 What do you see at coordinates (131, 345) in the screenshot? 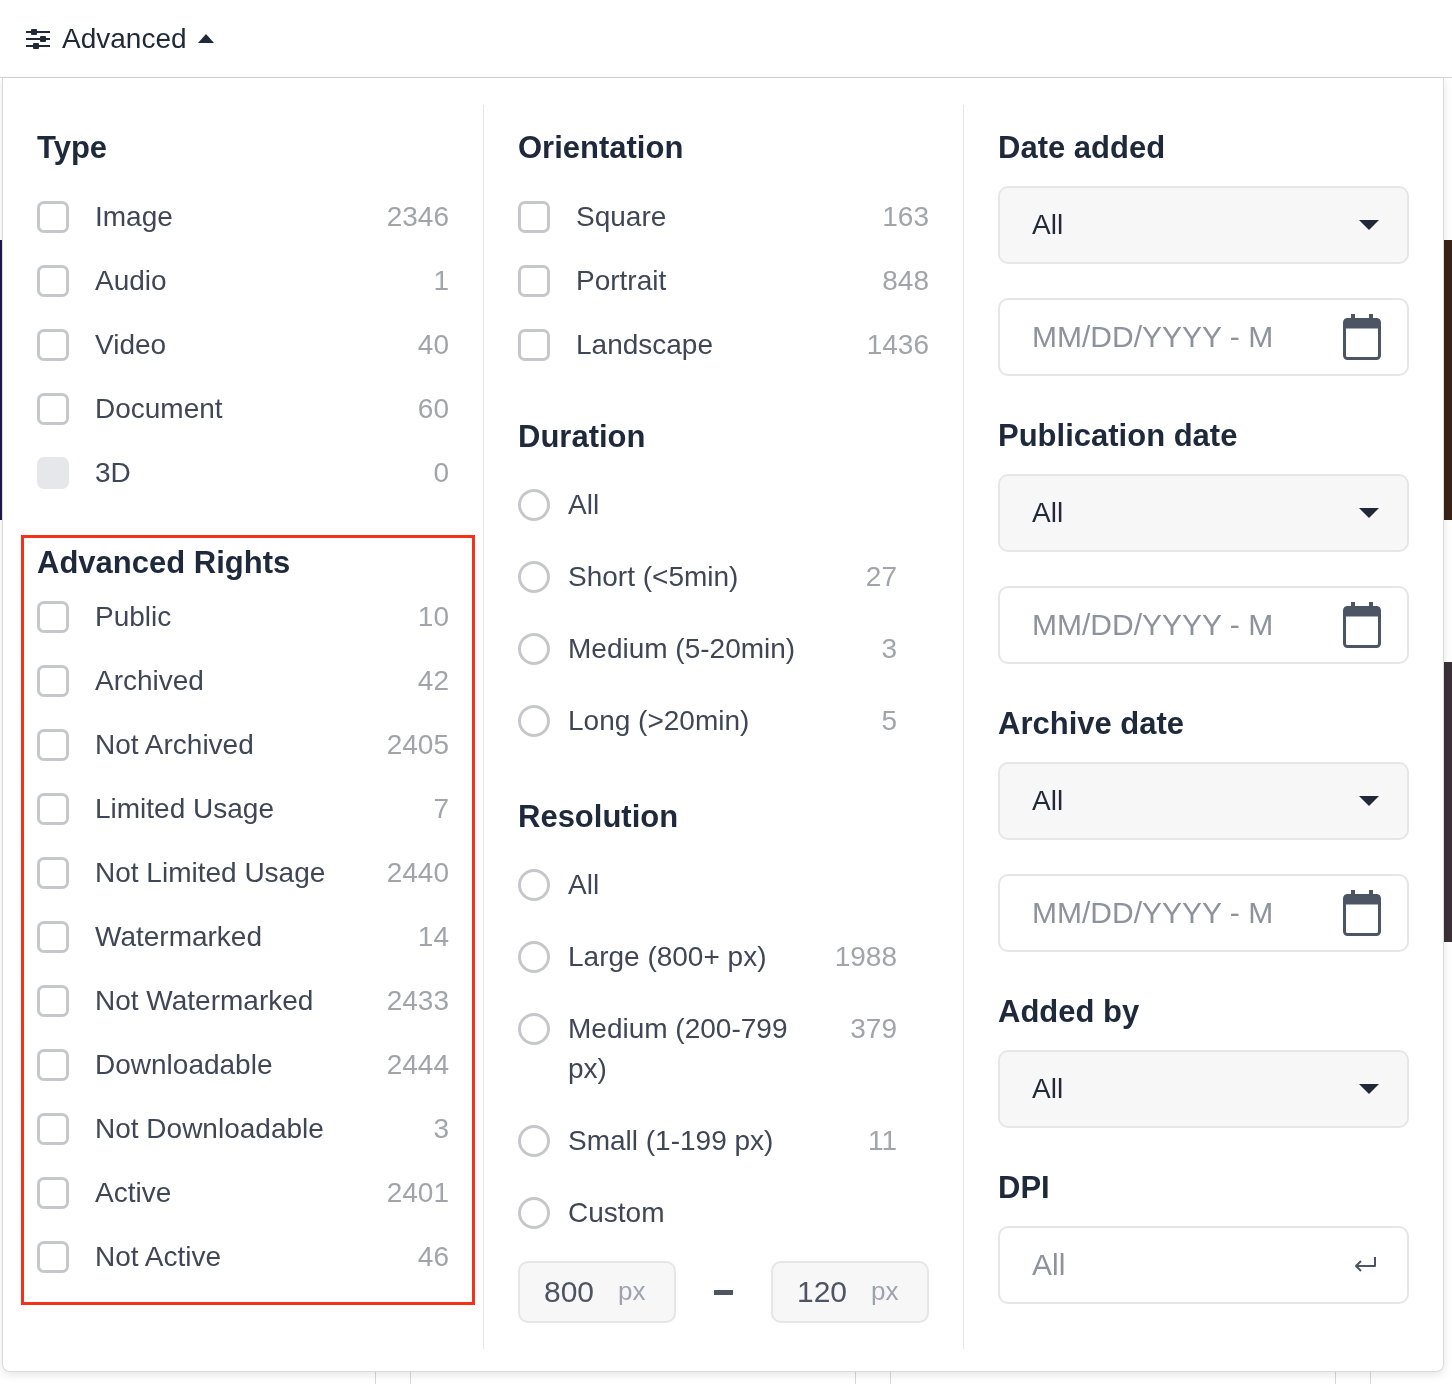
I see `option-label: Video` at bounding box center [131, 345].